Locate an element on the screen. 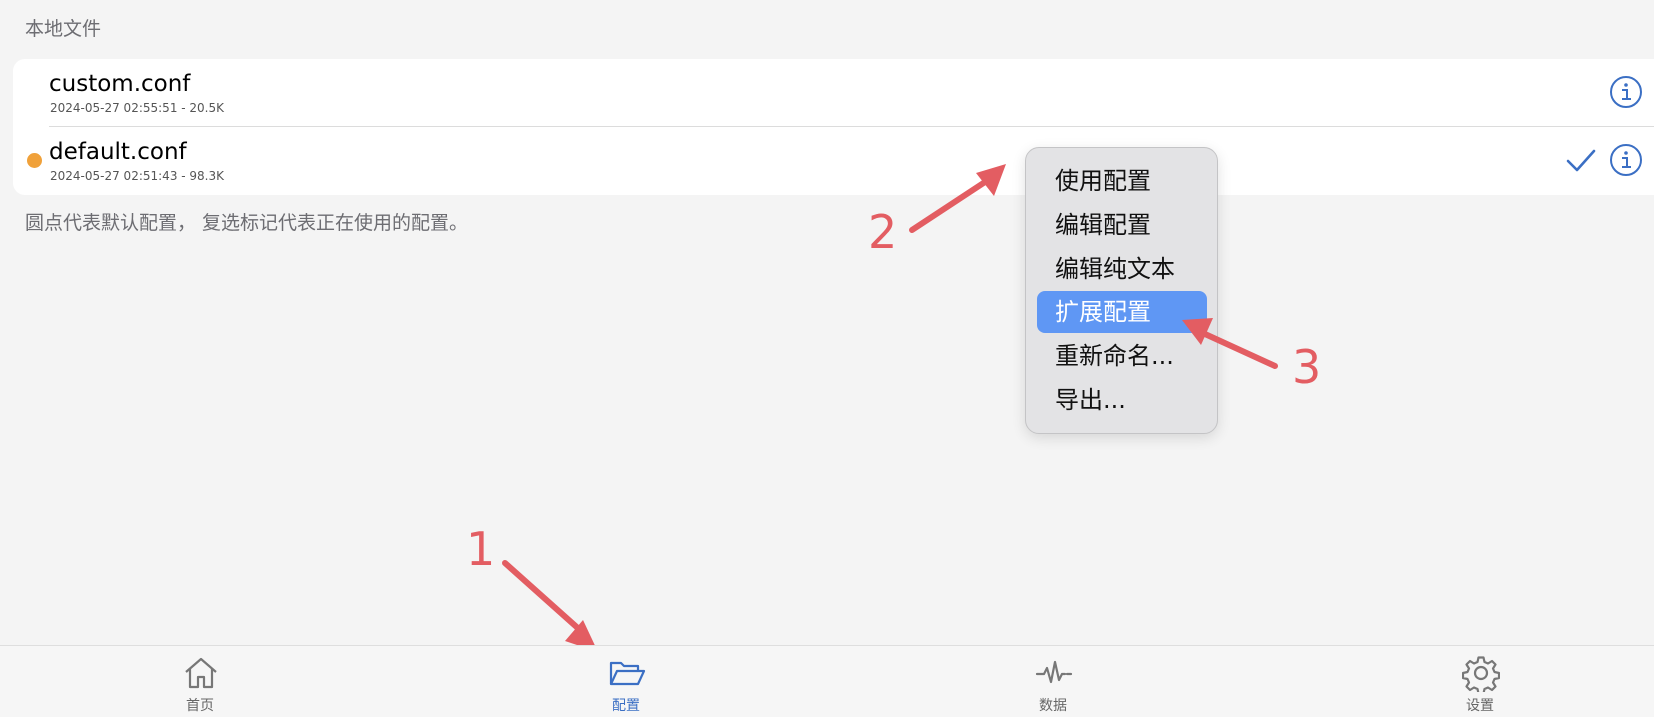  tab-config: 配置 is located at coordinates (626, 681).